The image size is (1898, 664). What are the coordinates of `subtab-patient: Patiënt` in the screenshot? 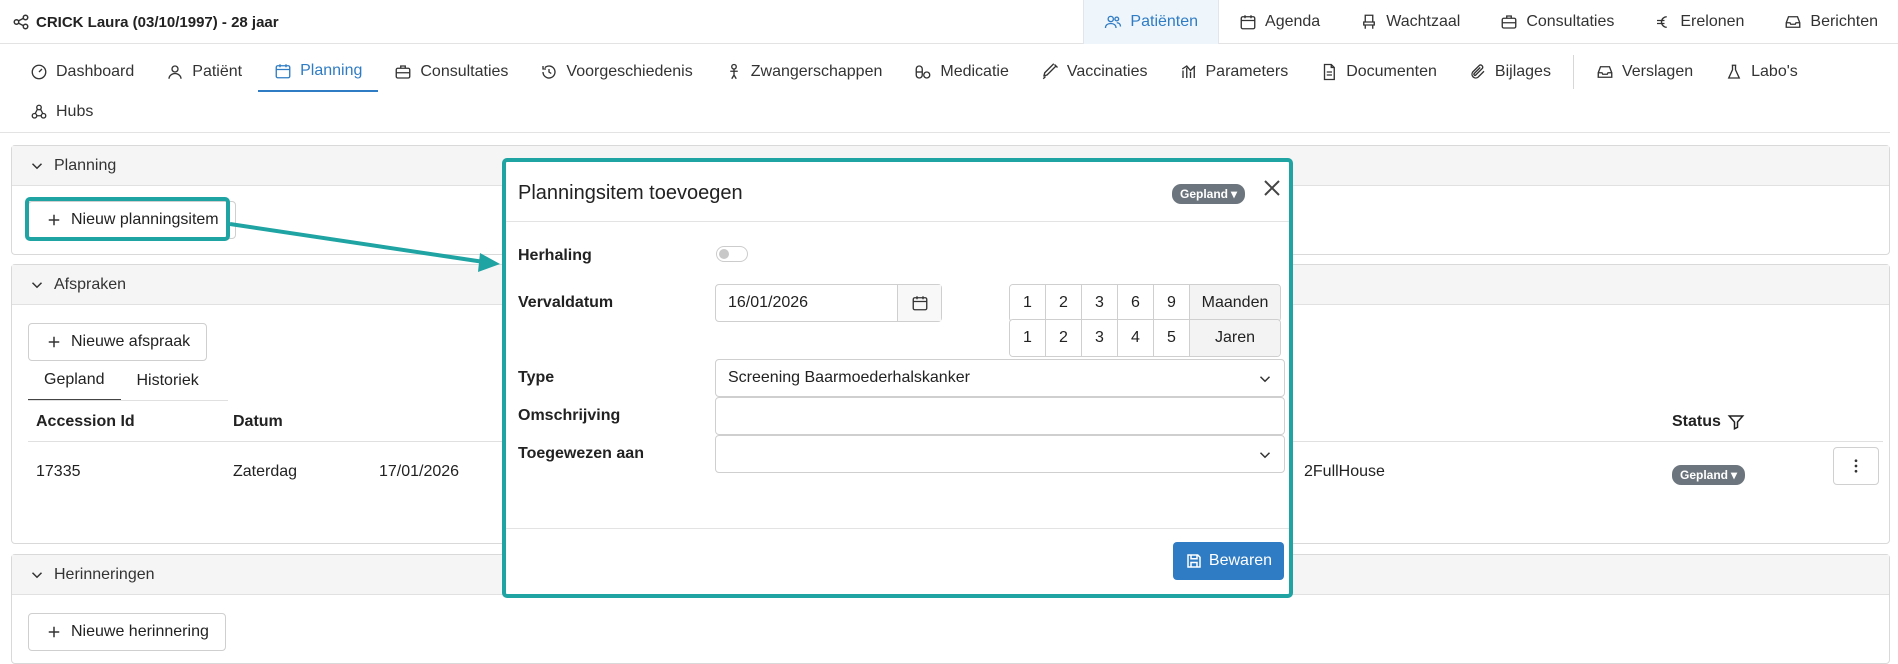 It's located at (204, 72).